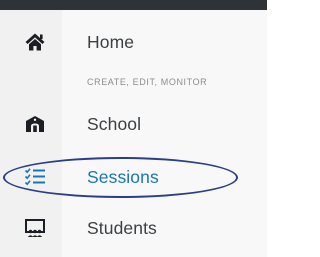 The width and height of the screenshot is (320, 257). I want to click on sidebar-item-sessions-label: Sessions, so click(123, 176).